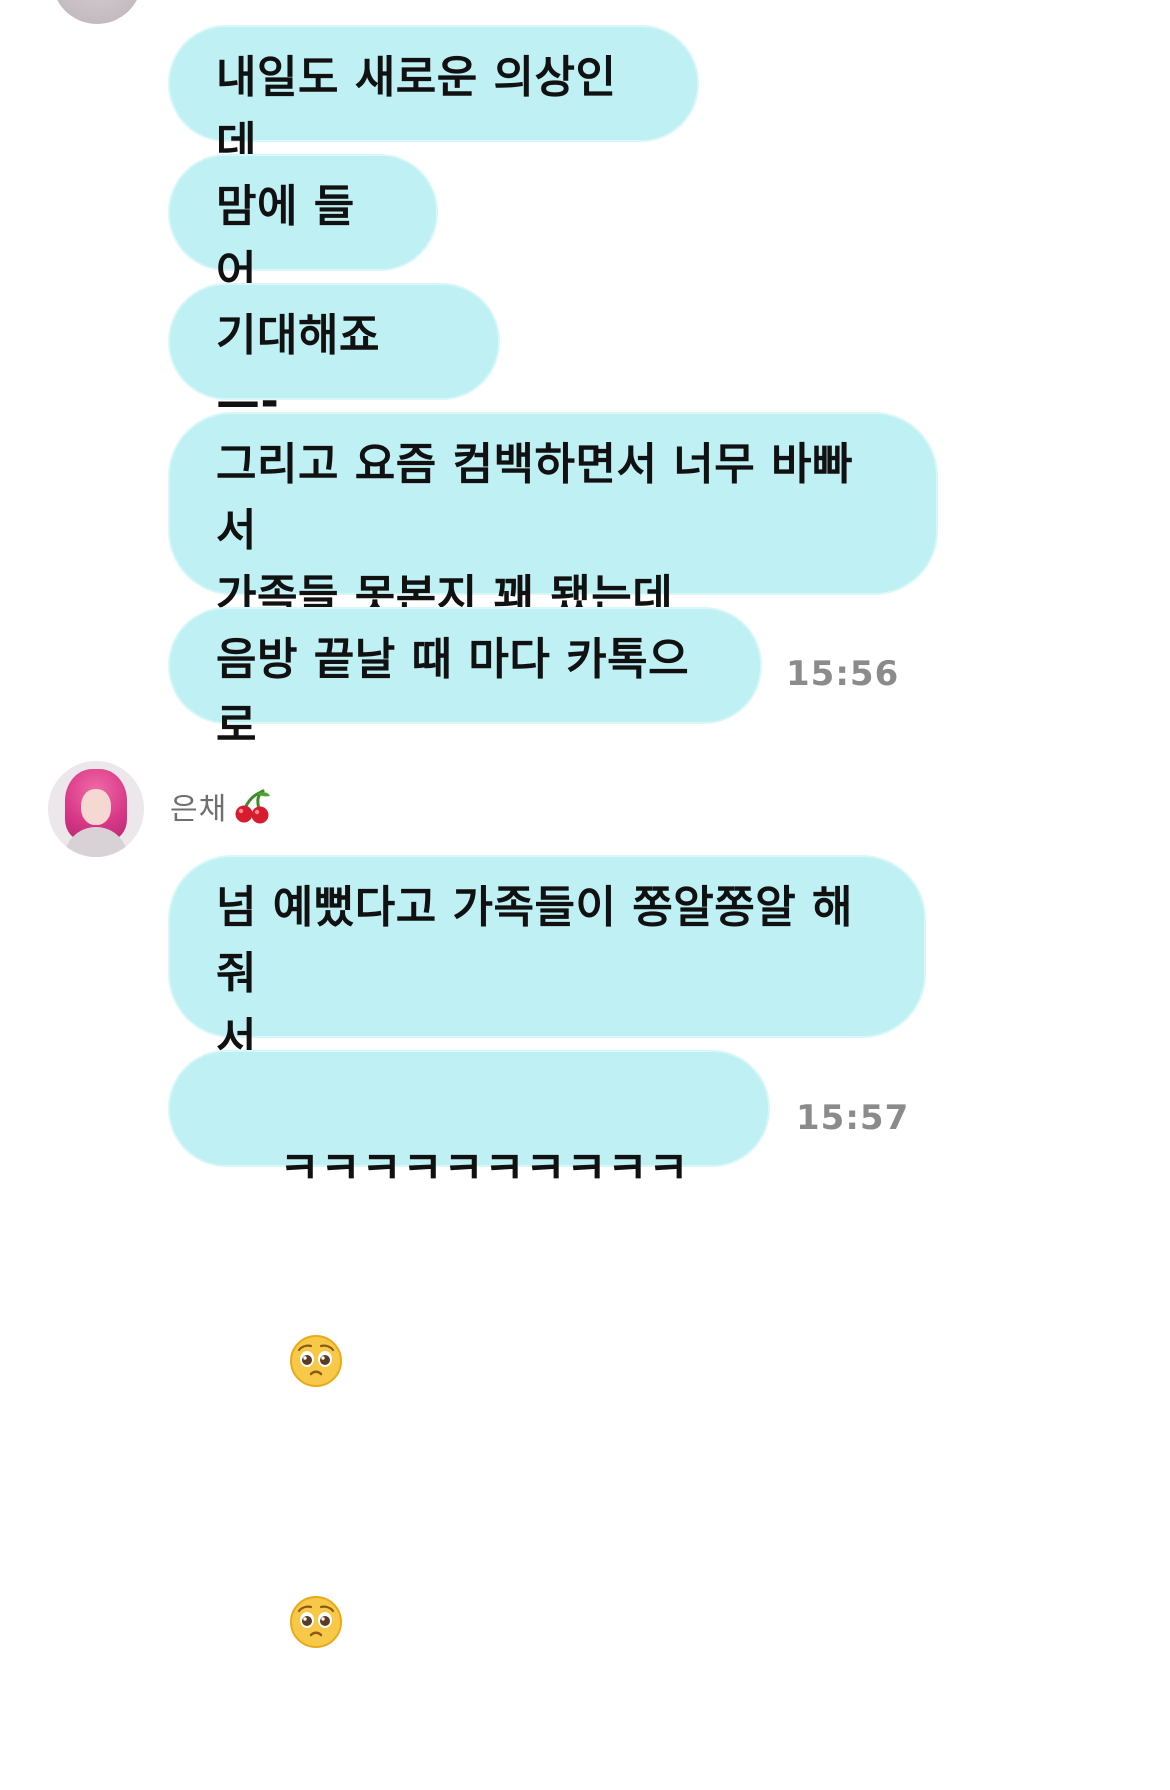 This screenshot has height=1790, width=1170. I want to click on sender-avatar, so click(96, 809).